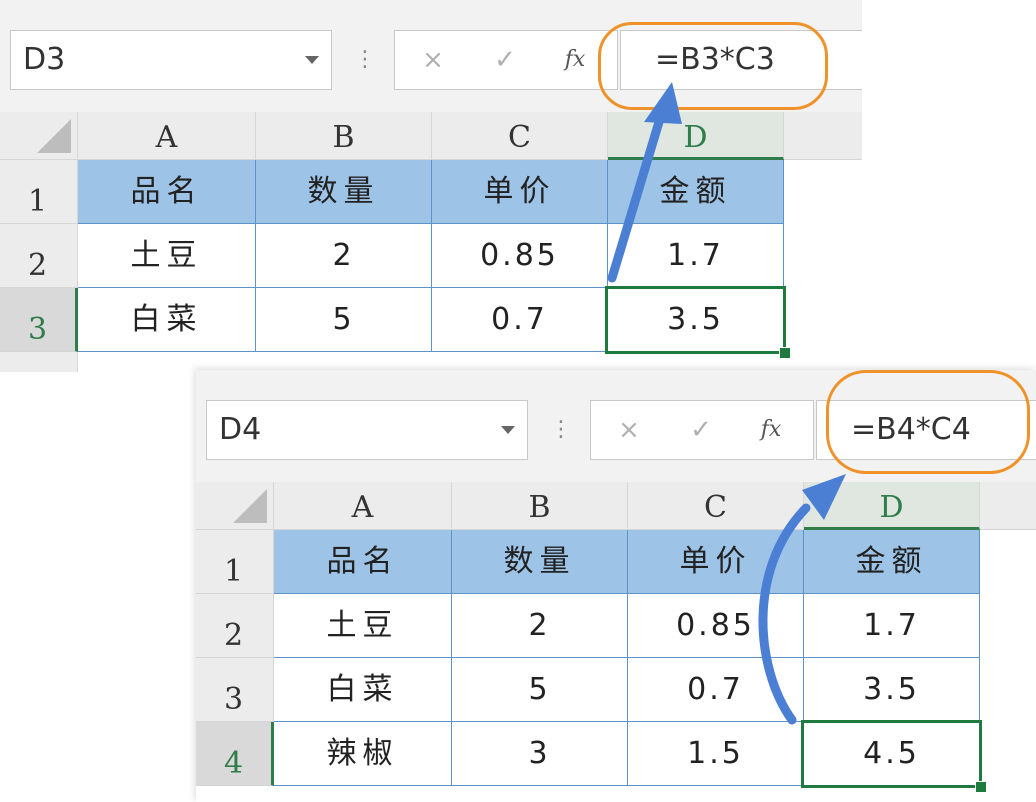  What do you see at coordinates (716, 754) in the screenshot?
I see `cell-c4: 1.5` at bounding box center [716, 754].